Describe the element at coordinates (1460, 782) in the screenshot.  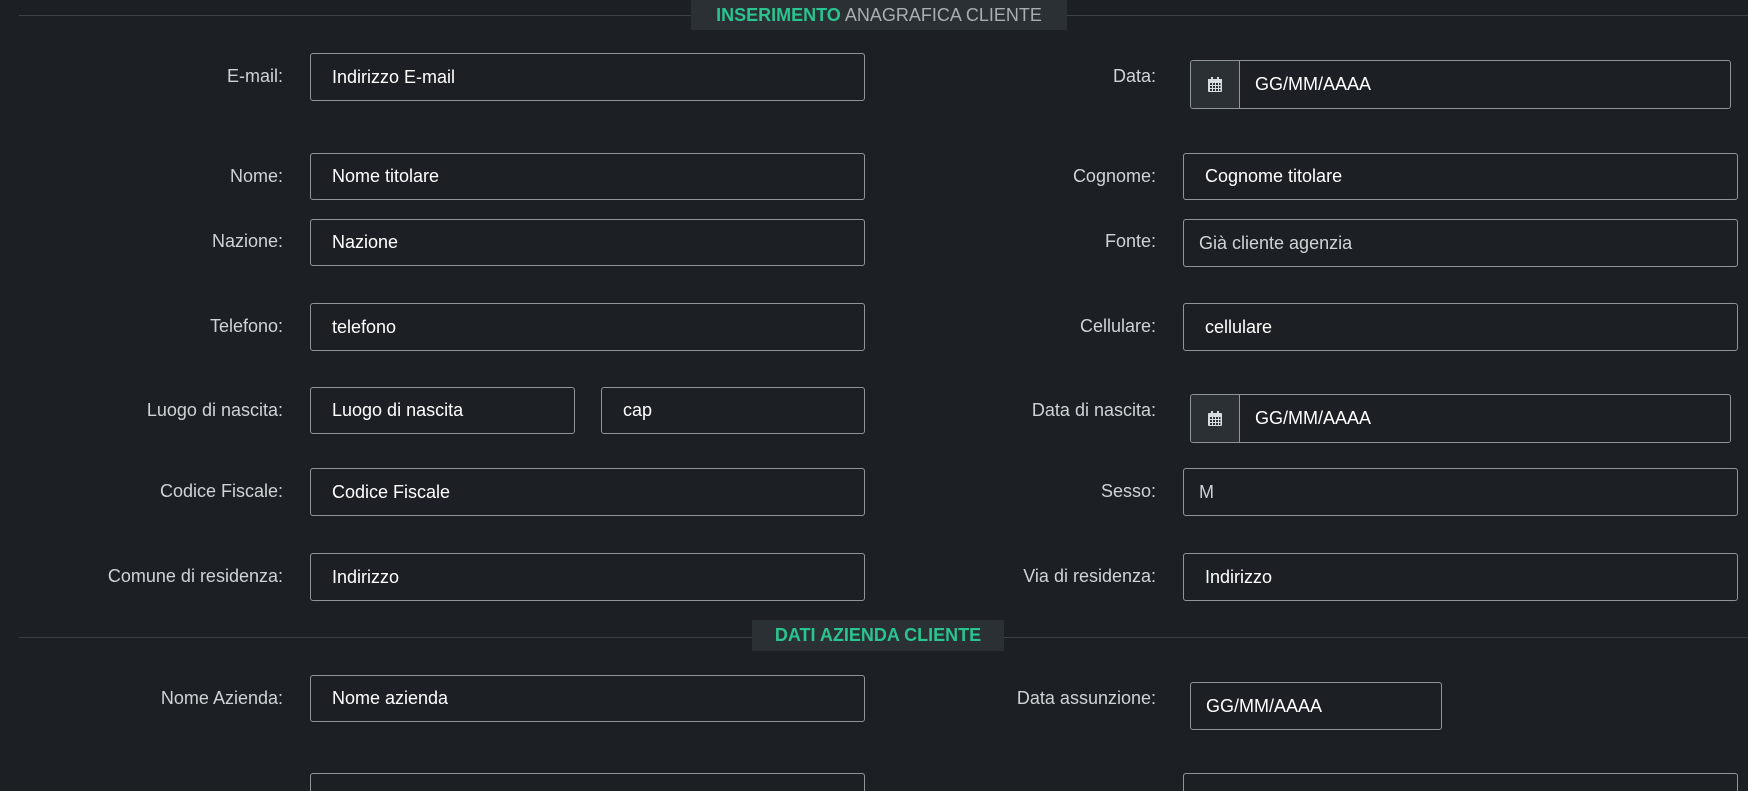
I see `partial-field-right` at that location.